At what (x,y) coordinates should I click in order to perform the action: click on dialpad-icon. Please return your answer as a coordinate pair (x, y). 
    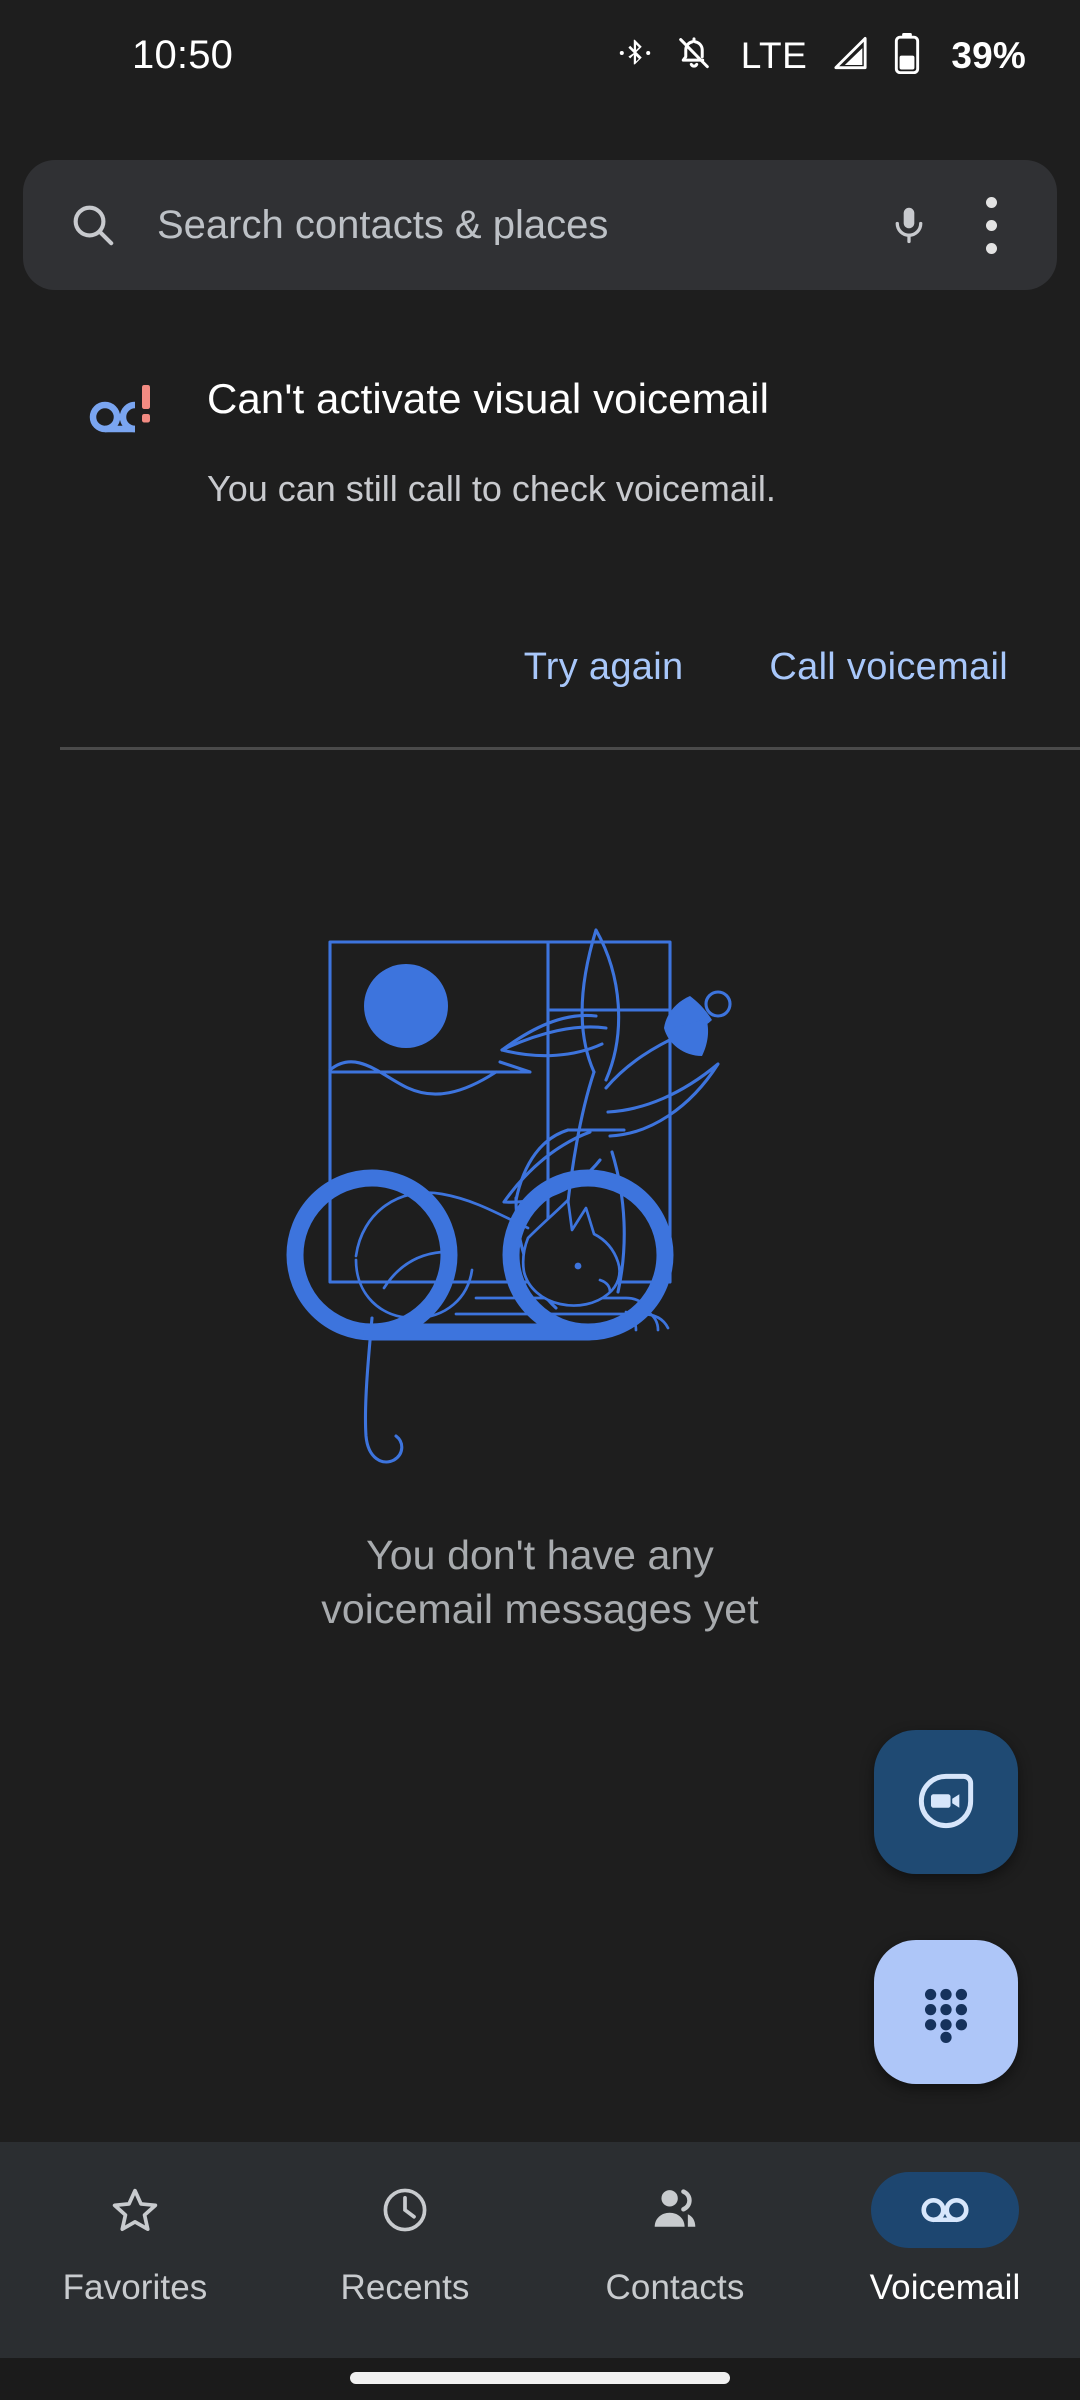
    Looking at the image, I should click on (946, 2012).